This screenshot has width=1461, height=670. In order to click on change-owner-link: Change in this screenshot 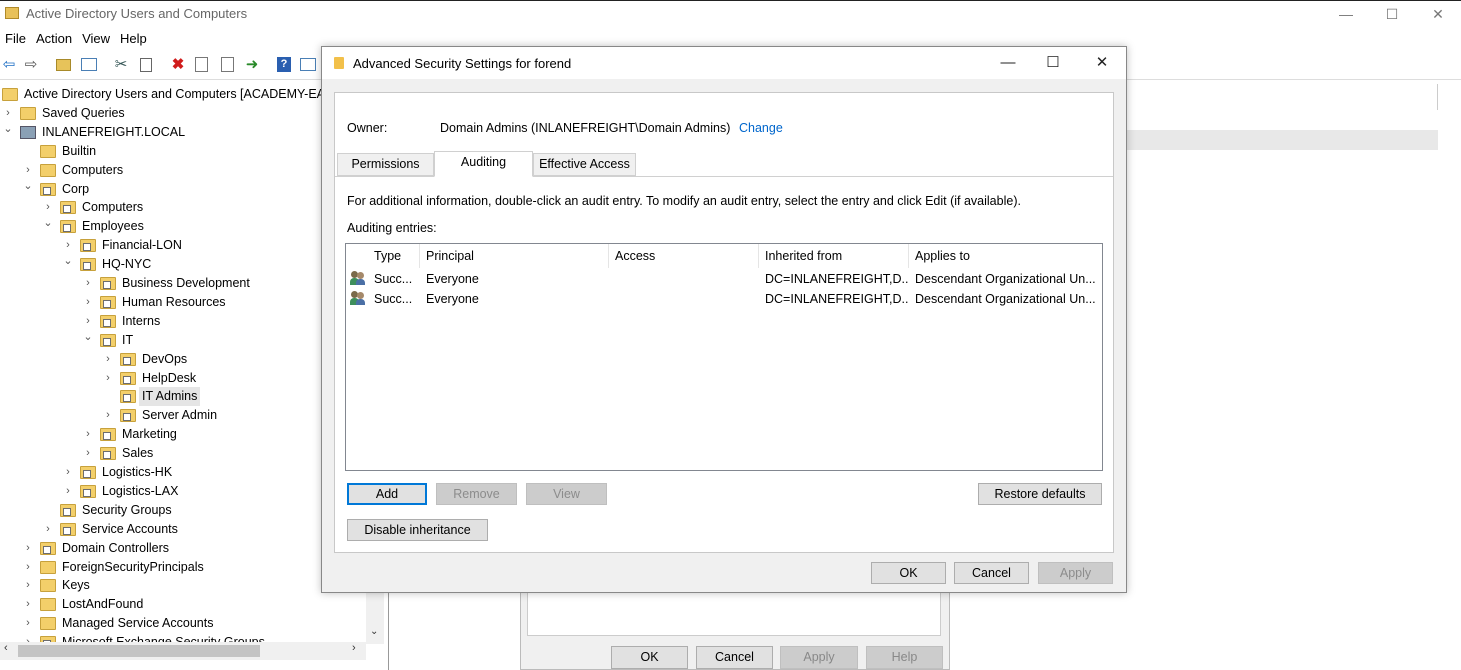, I will do `click(761, 128)`.